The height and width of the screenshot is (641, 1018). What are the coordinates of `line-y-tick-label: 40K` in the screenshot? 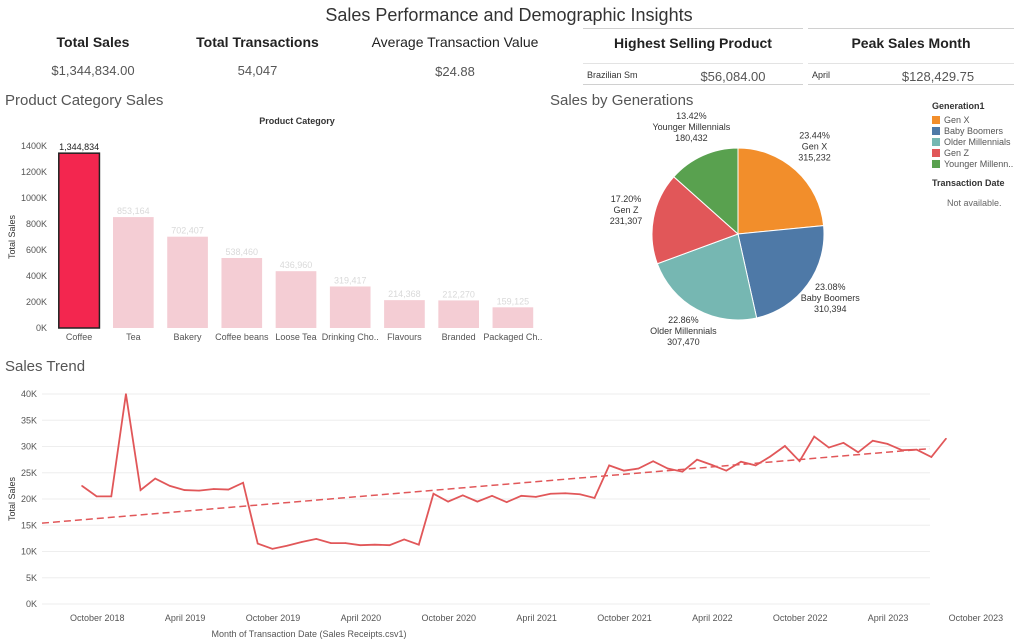 It's located at (29, 394).